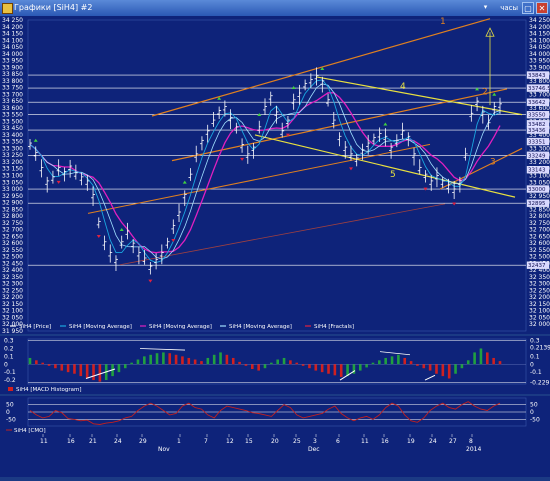 The width and height of the screenshot is (550, 481). What do you see at coordinates (143, 441) in the screenshot?
I see `date-tick: 29` at bounding box center [143, 441].